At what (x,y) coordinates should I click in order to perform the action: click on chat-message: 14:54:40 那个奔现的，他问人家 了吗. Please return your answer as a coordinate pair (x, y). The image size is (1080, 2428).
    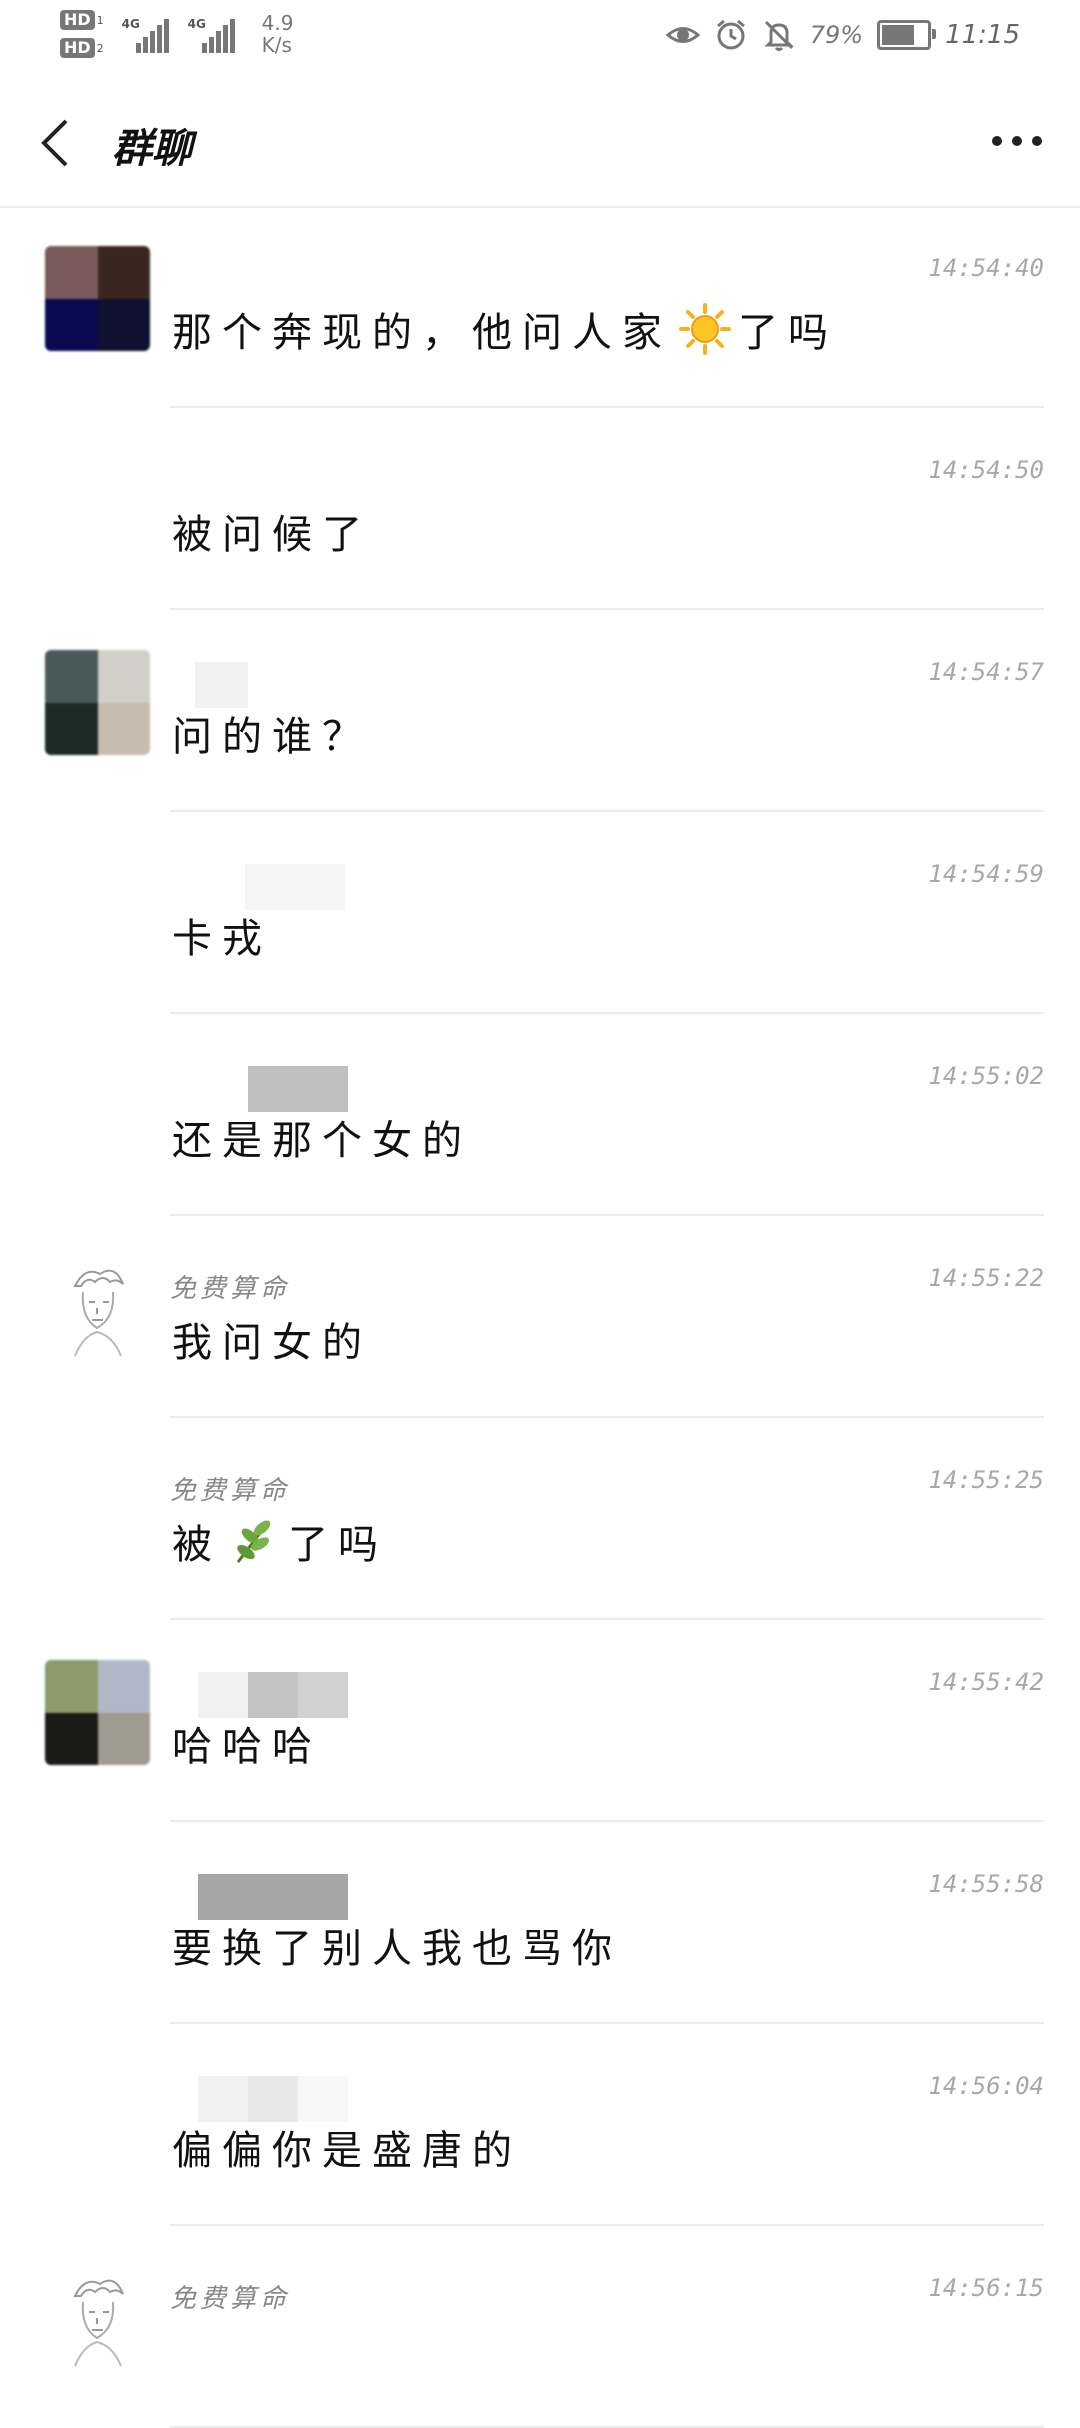
    Looking at the image, I should click on (540, 307).